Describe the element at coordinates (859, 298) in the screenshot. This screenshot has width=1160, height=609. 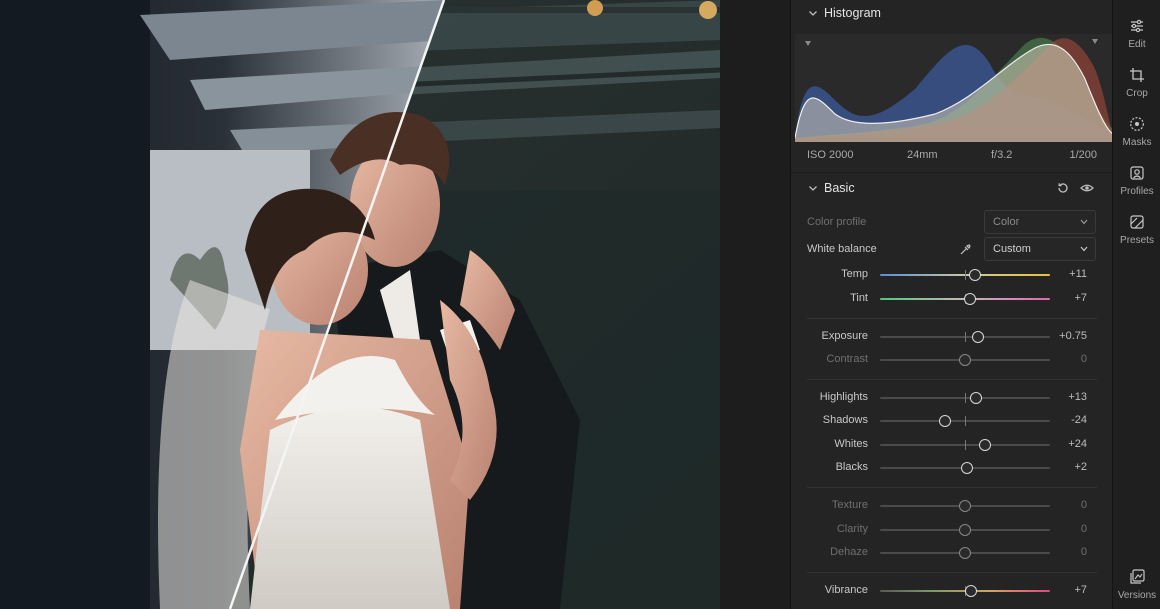
I see `tint-label: Tint` at that location.